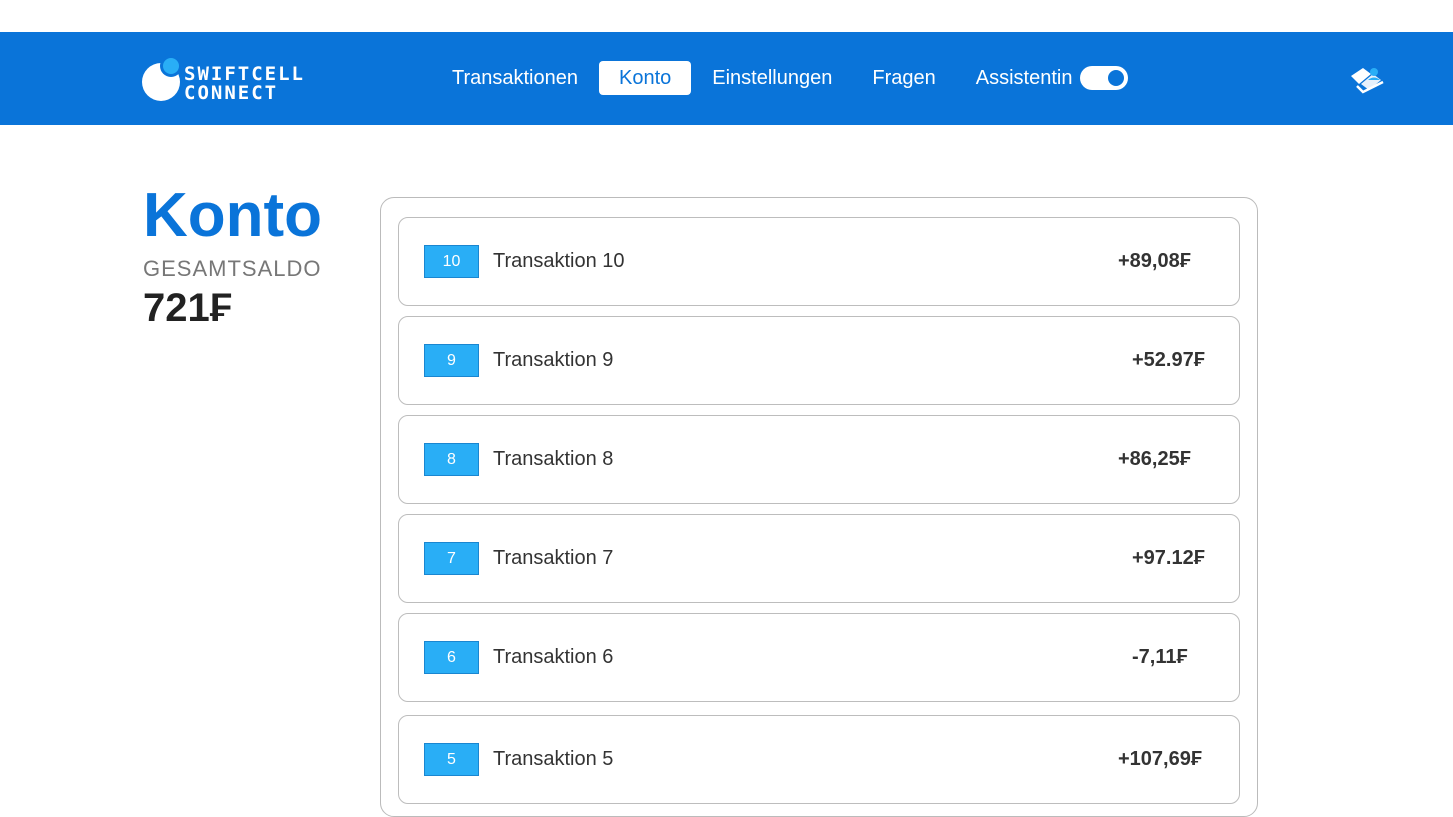 The width and height of the screenshot is (1453, 817). I want to click on transaction-name: Transaktion 9, so click(553, 360).